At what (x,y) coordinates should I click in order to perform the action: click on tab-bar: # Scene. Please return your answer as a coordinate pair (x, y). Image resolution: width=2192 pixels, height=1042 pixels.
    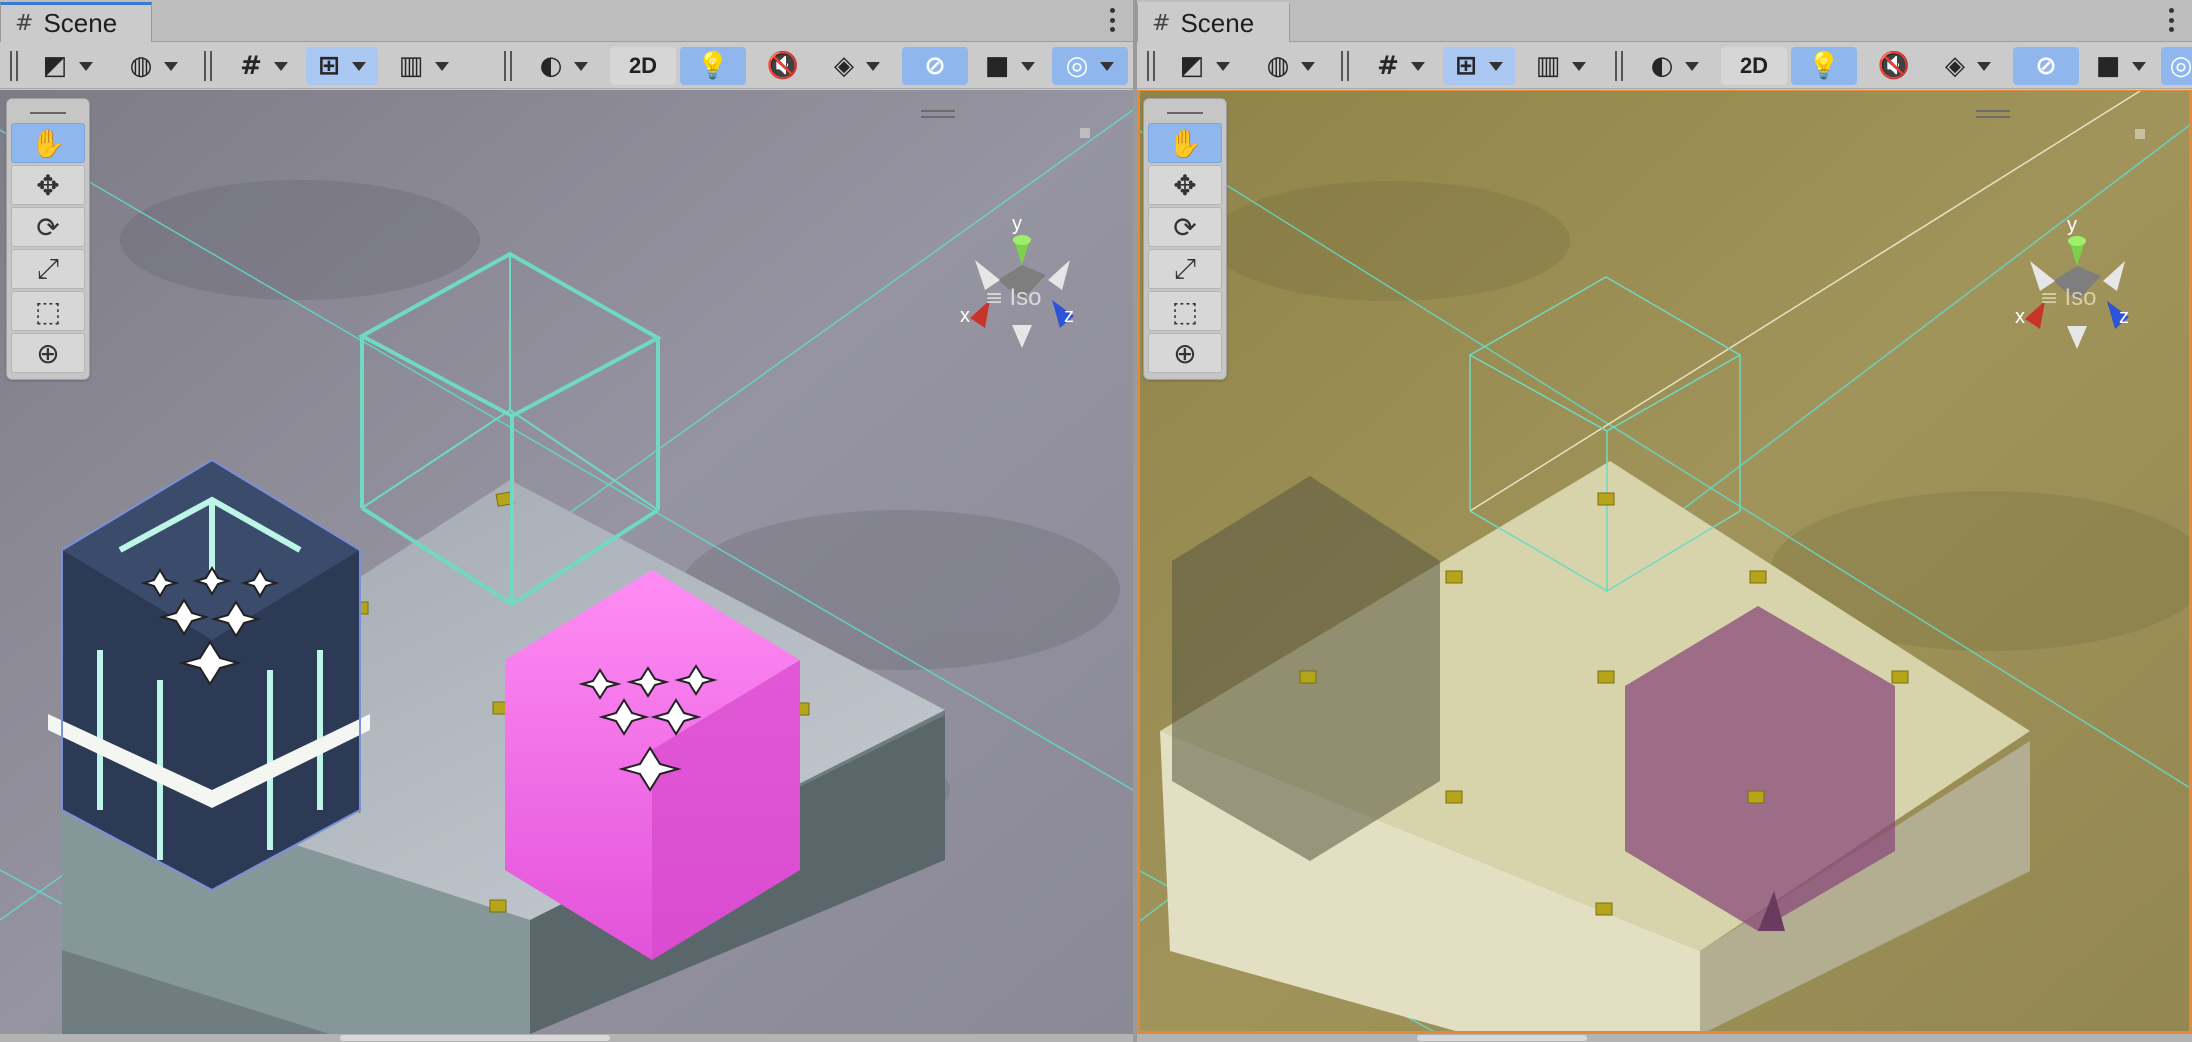
    Looking at the image, I should click on (566, 21).